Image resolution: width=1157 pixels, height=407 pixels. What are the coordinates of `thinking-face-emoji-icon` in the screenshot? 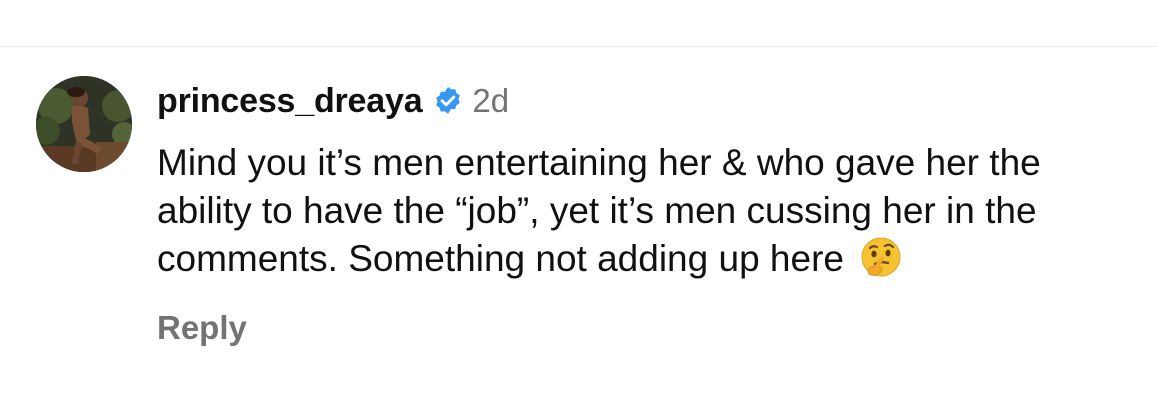 It's located at (881, 258).